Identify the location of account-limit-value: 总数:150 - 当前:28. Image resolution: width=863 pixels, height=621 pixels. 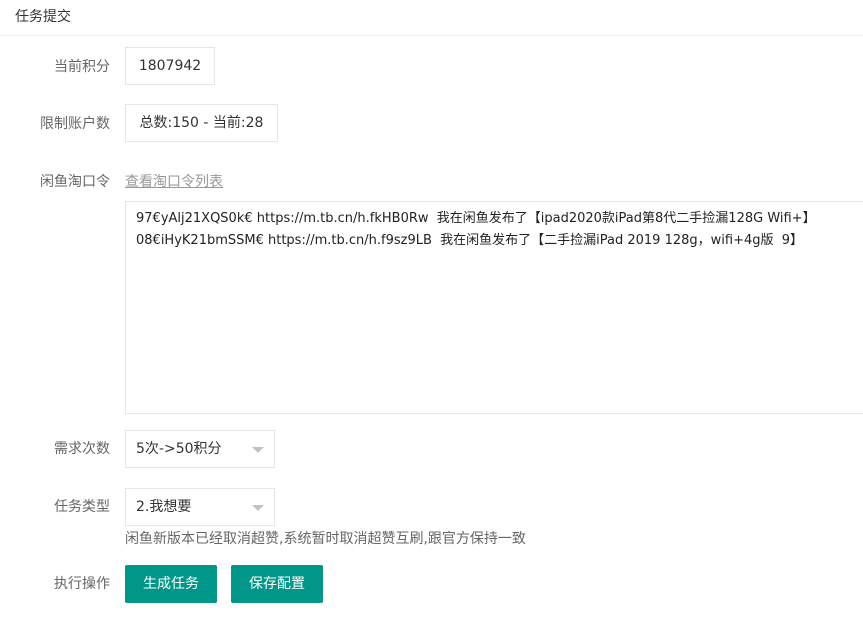
(201, 123).